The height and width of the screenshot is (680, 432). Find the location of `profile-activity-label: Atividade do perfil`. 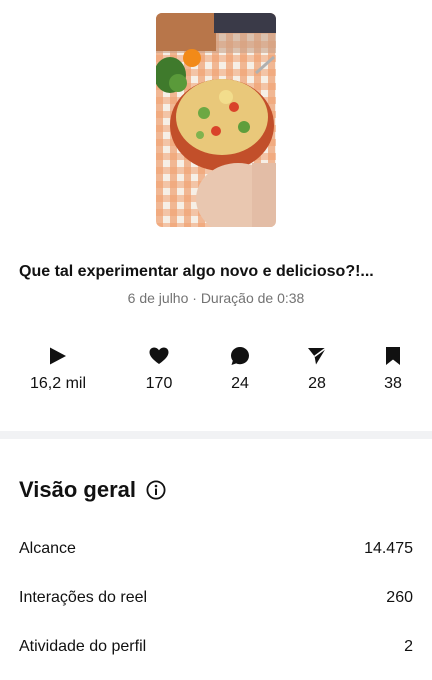

profile-activity-label: Atividade do perfil is located at coordinates (83, 646).